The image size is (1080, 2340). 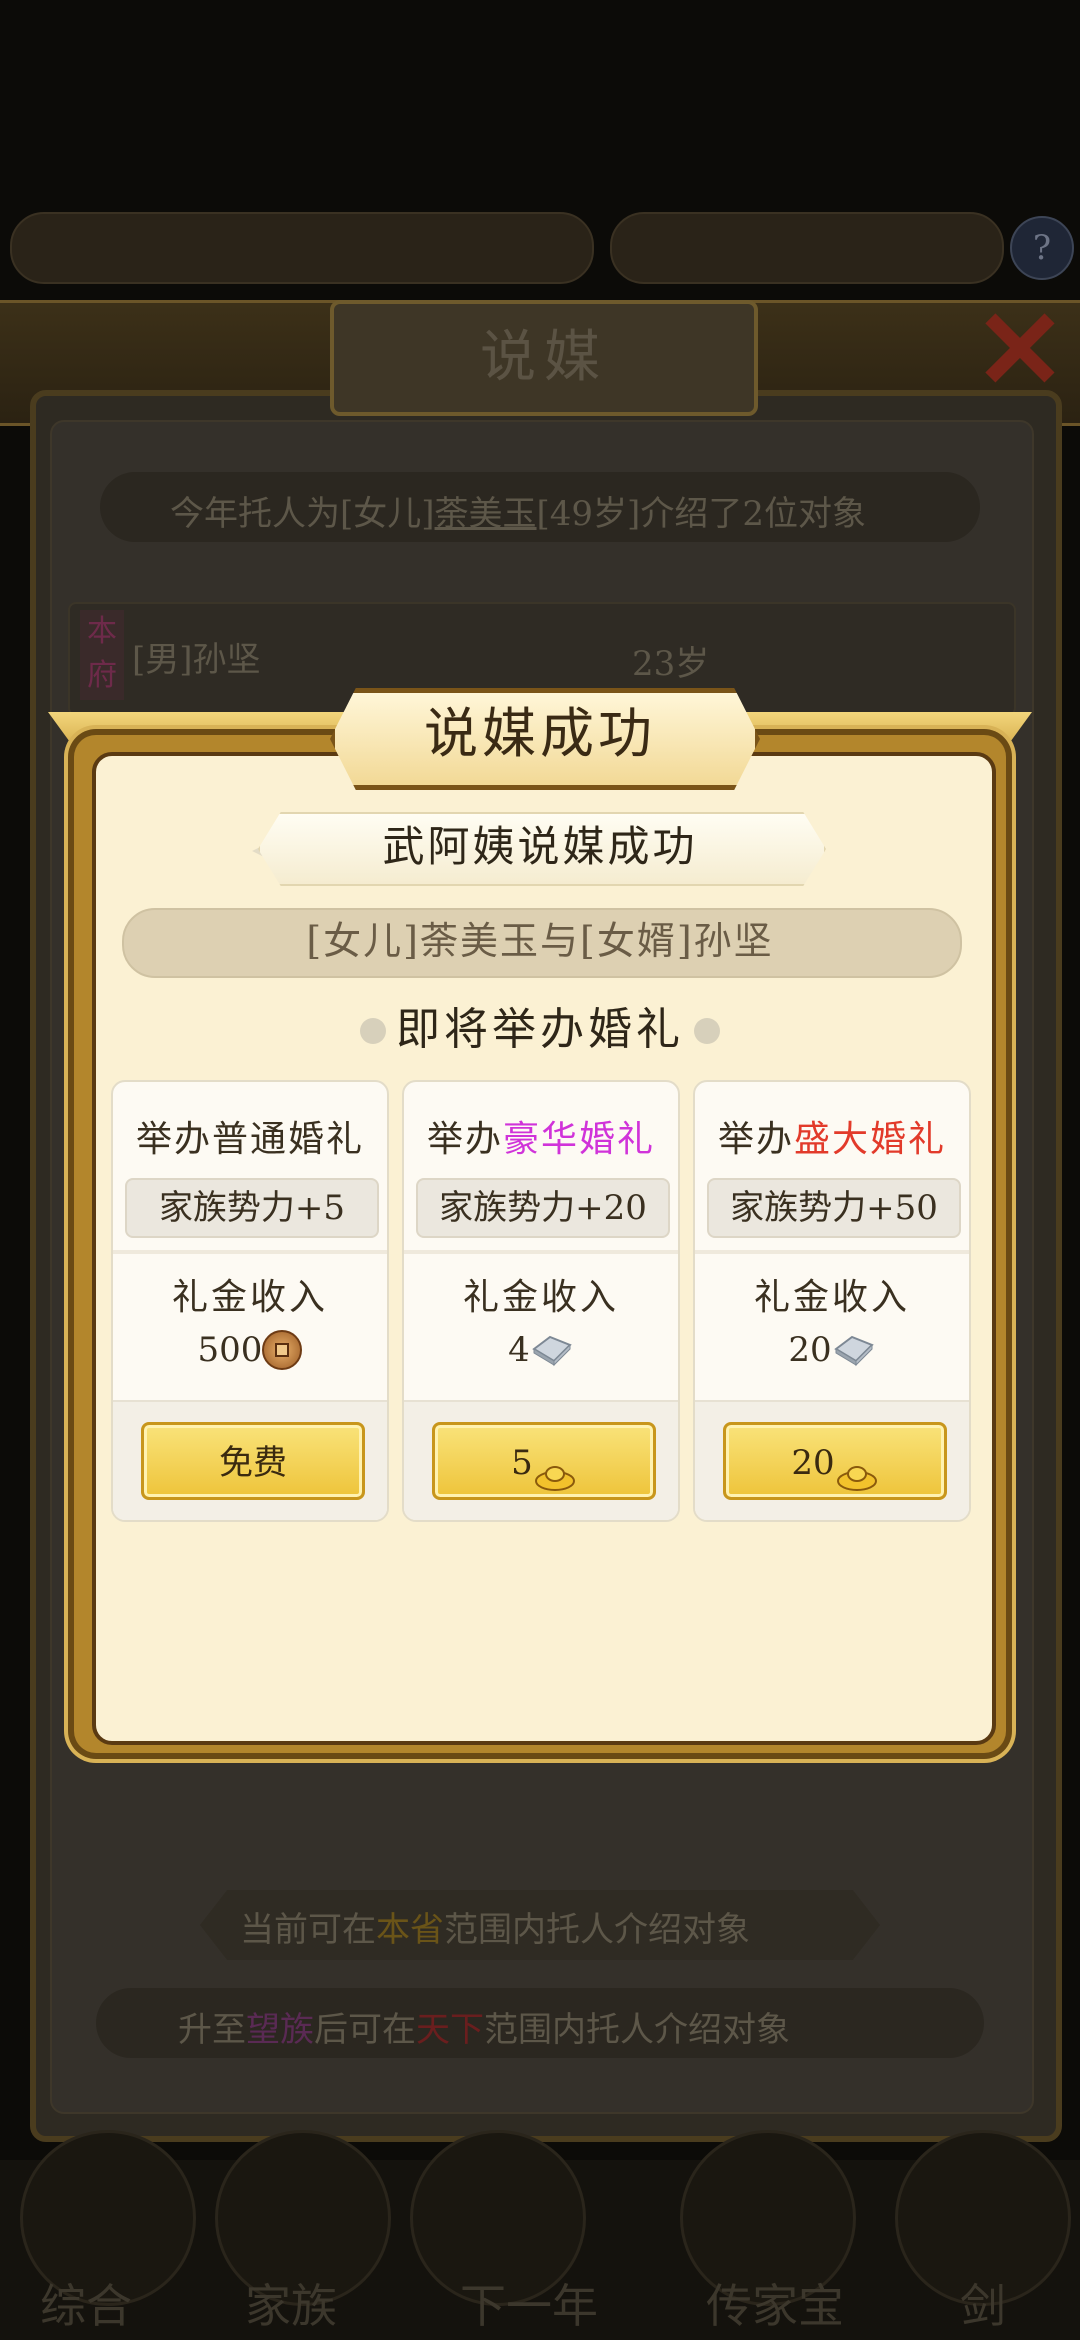 What do you see at coordinates (807, 248) in the screenshot?
I see `top-resource-bar-right` at bounding box center [807, 248].